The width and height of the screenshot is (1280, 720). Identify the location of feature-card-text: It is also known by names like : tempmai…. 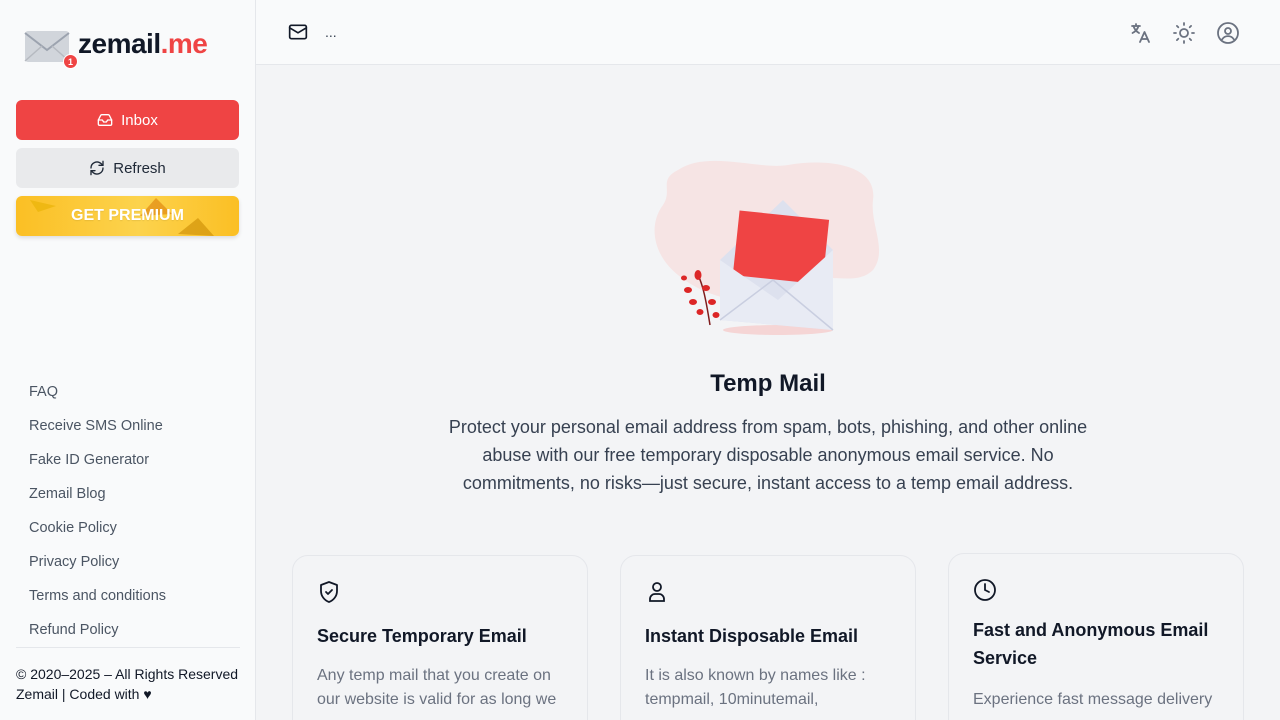
(755, 687).